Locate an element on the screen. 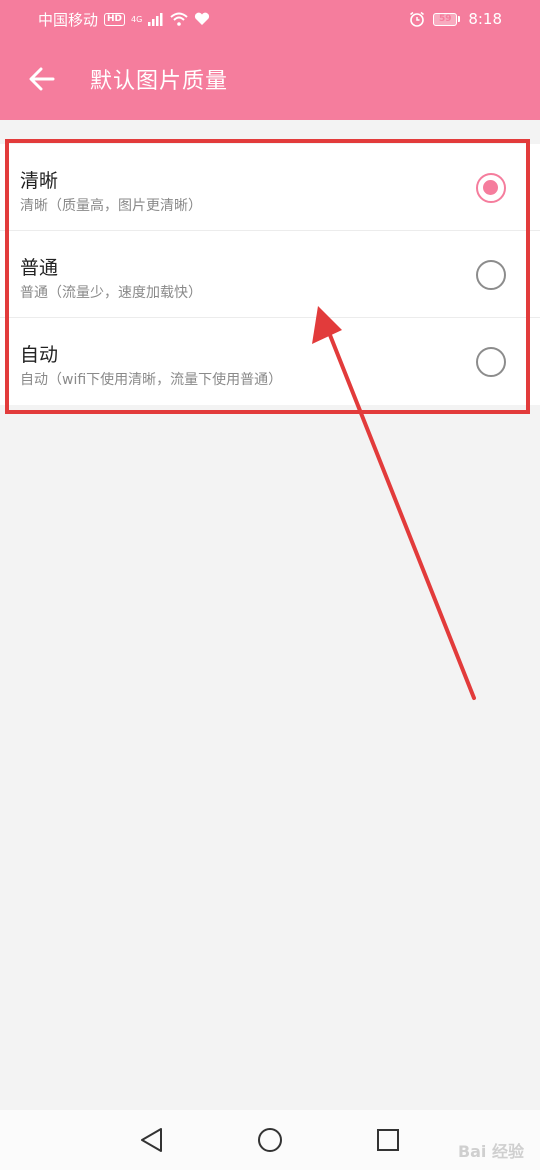  system-nav-bar: Bai 经验 is located at coordinates (270, 1140).